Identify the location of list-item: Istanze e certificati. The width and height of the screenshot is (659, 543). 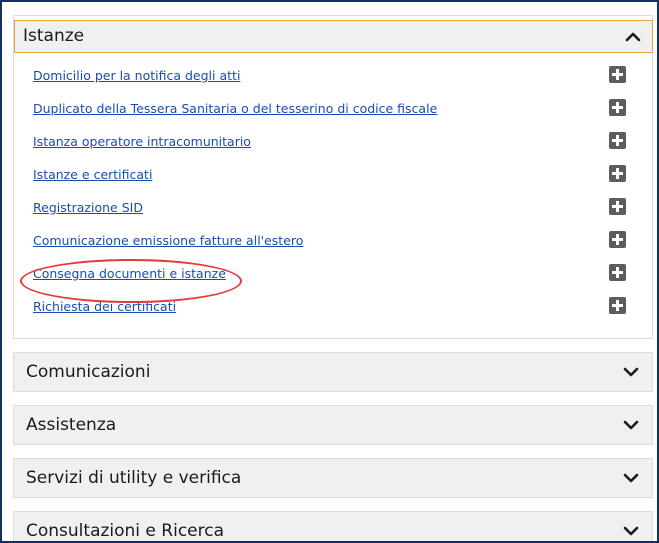
(333, 176).